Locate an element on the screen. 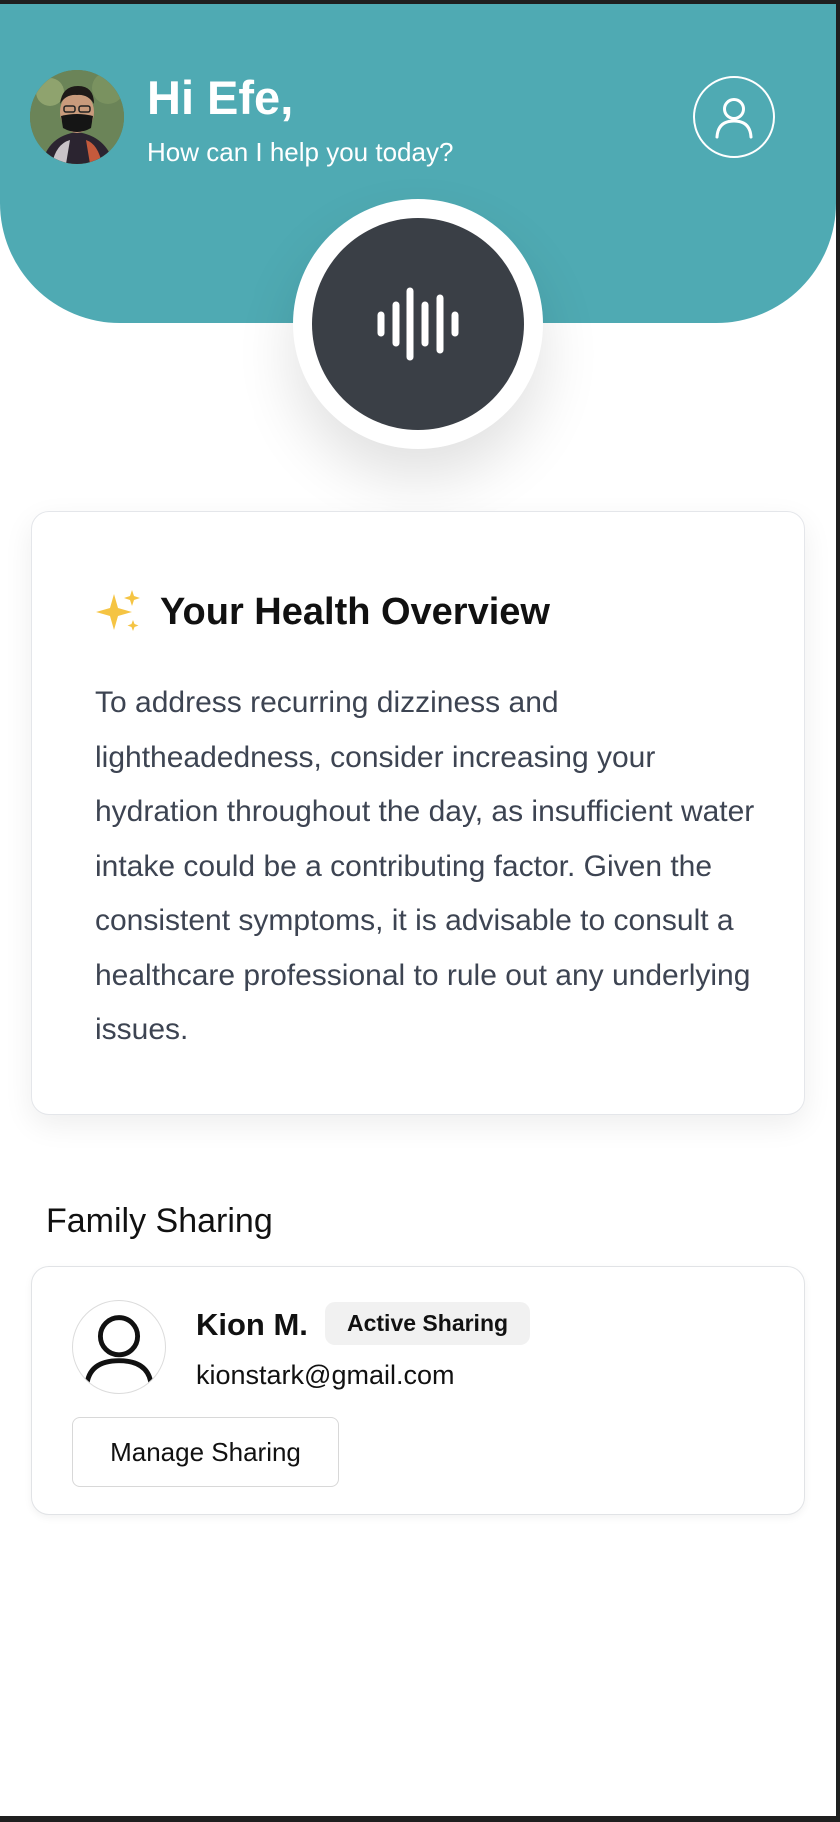 This screenshot has width=840, height=1822. voice-button-core is located at coordinates (418, 324).